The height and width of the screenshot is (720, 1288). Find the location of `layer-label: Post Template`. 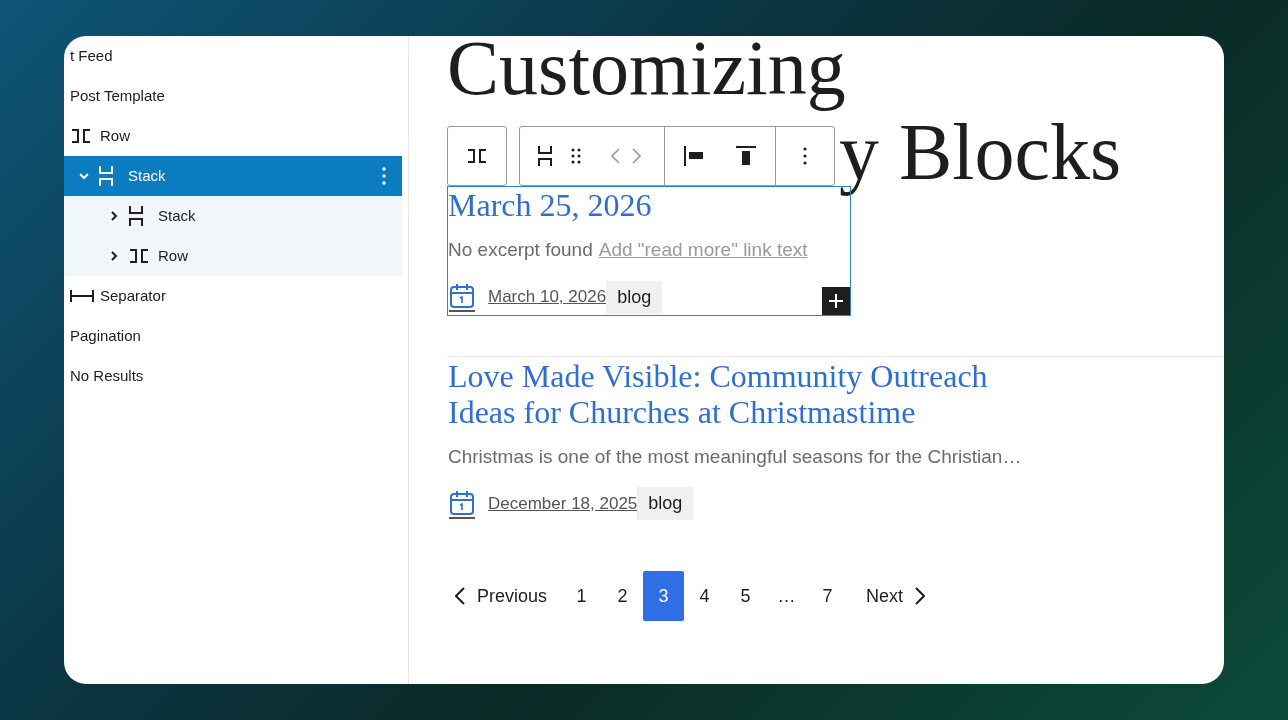

layer-label: Post Template is located at coordinates (117, 95).